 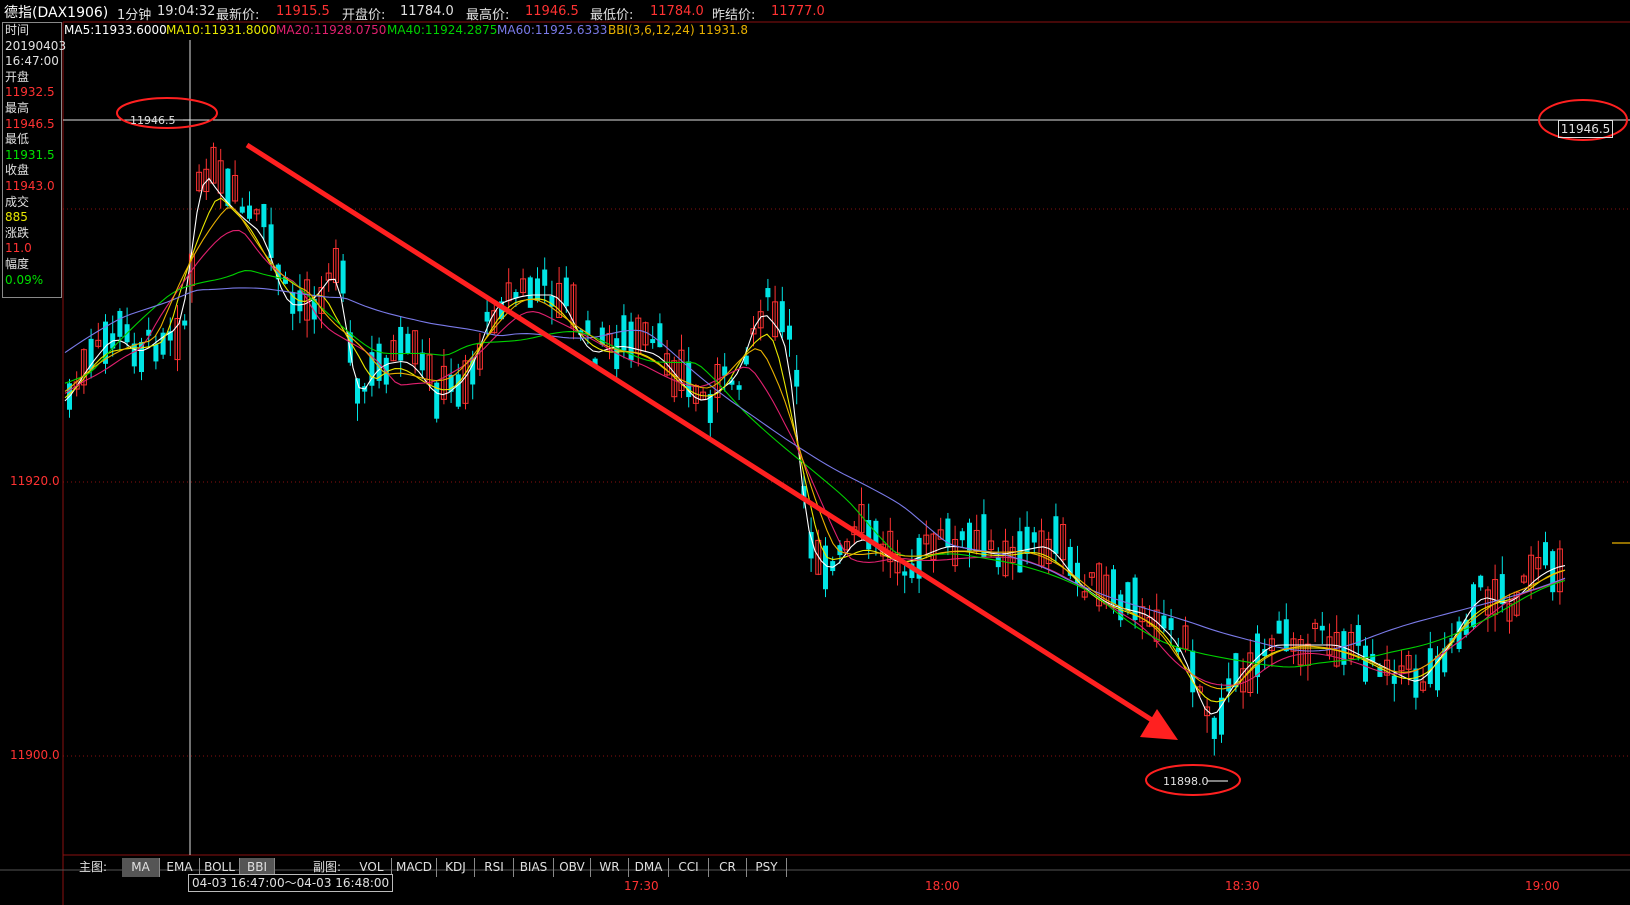 What do you see at coordinates (36, 45) in the screenshot?
I see `info-date: 20190403` at bounding box center [36, 45].